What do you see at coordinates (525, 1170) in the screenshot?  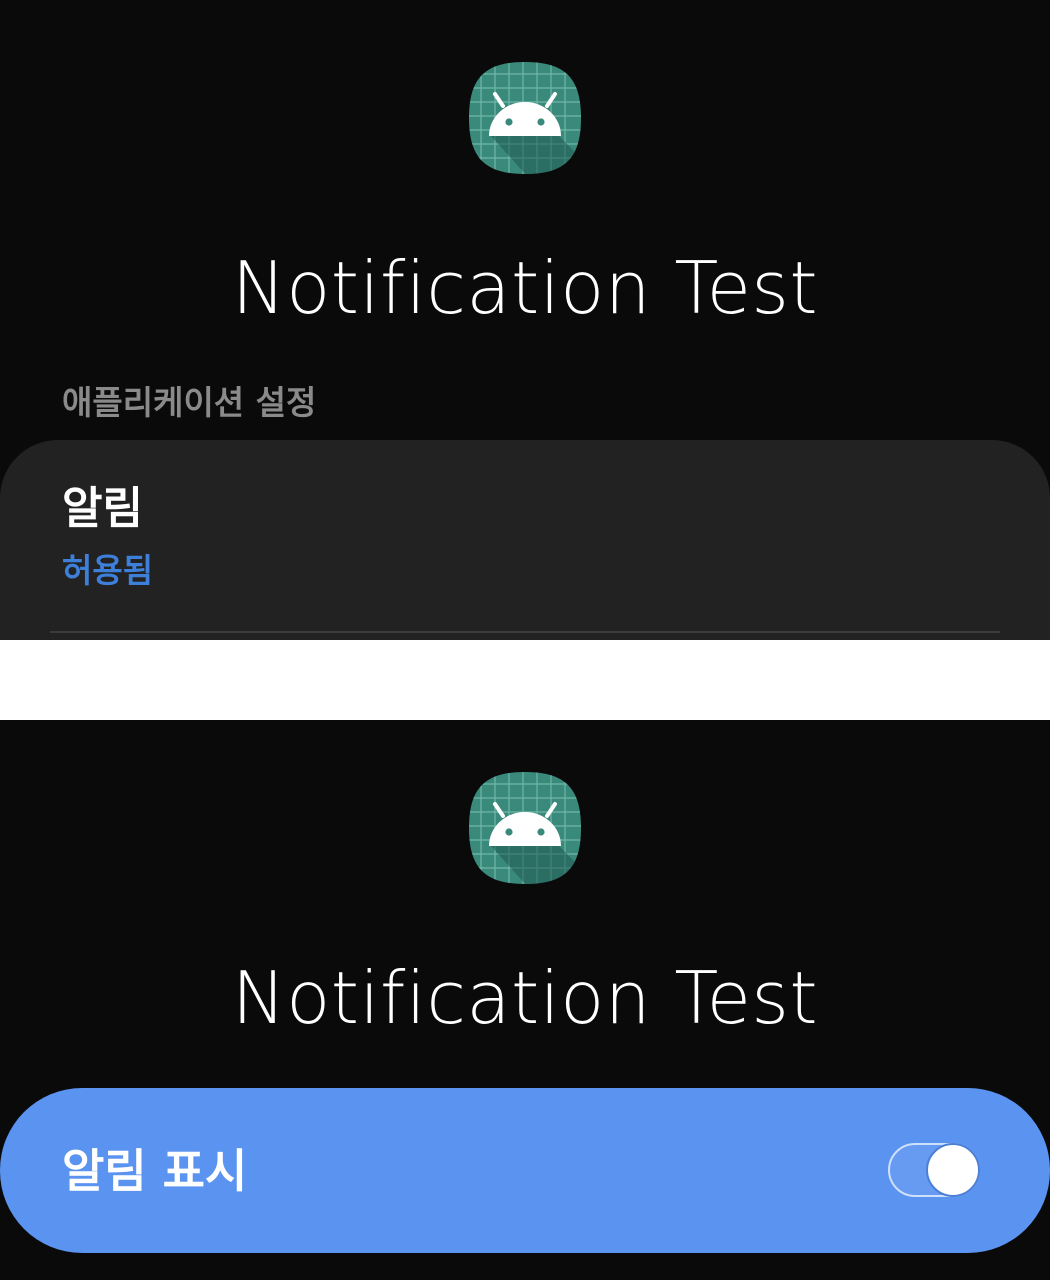 I see `show-notifications-switch-bar: 알림 표시` at bounding box center [525, 1170].